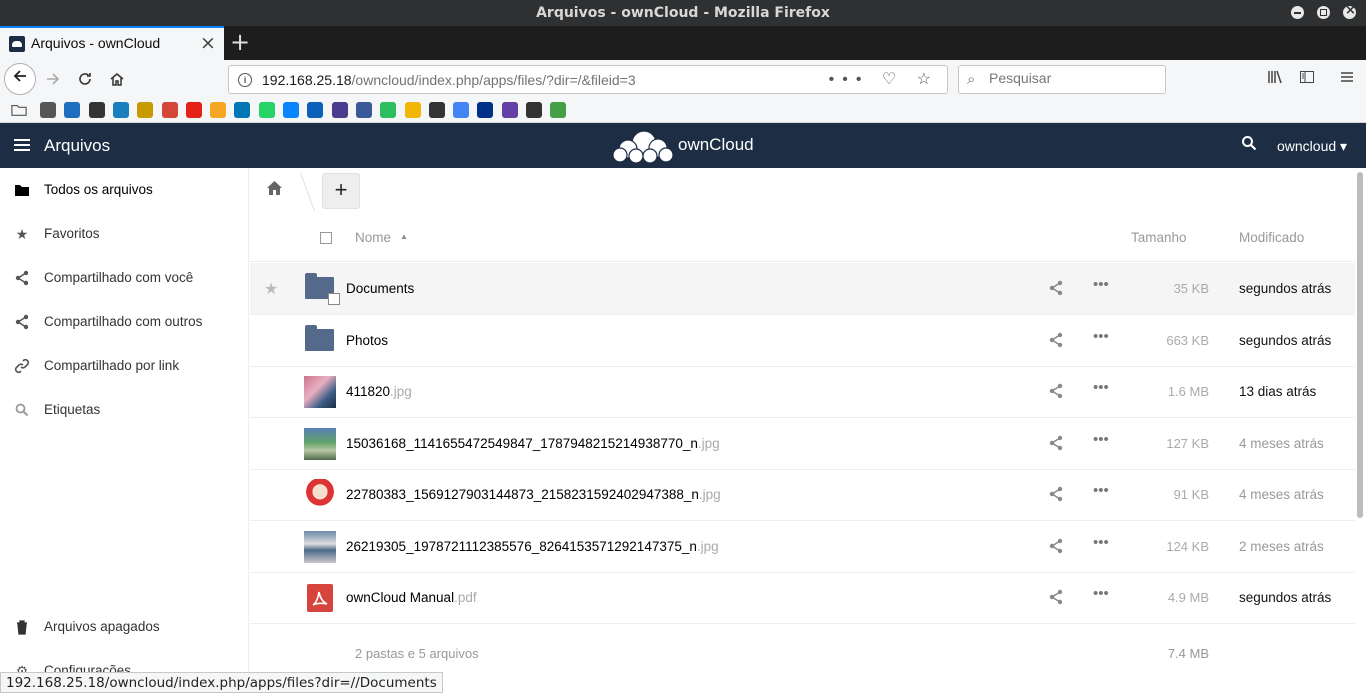 The height and width of the screenshot is (693, 1366). Describe the element at coordinates (124, 410) in the screenshot. I see `sidebar-item-tags: Etiquetas` at that location.